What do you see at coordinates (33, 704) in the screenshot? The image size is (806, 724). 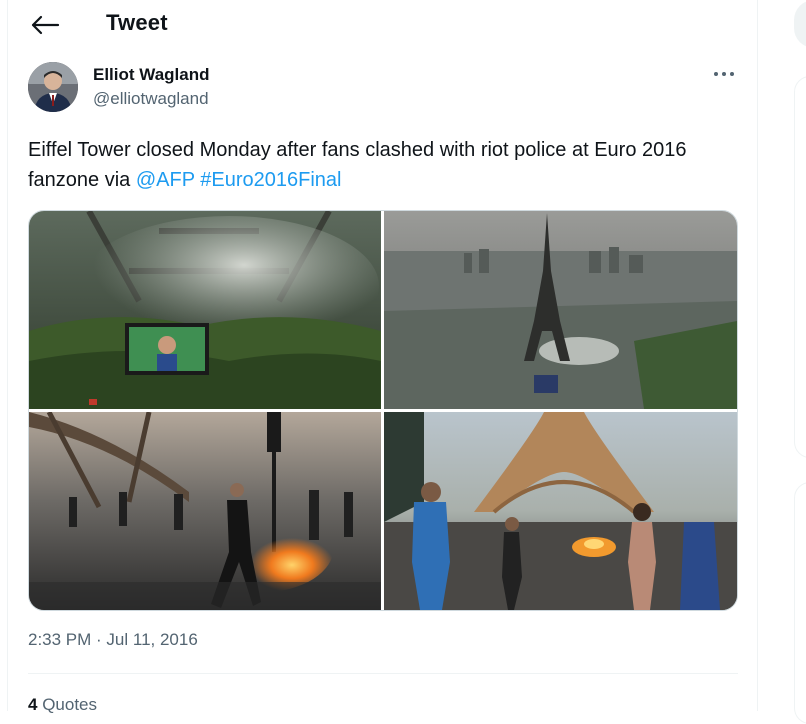 I see `quotes-count: 4` at bounding box center [33, 704].